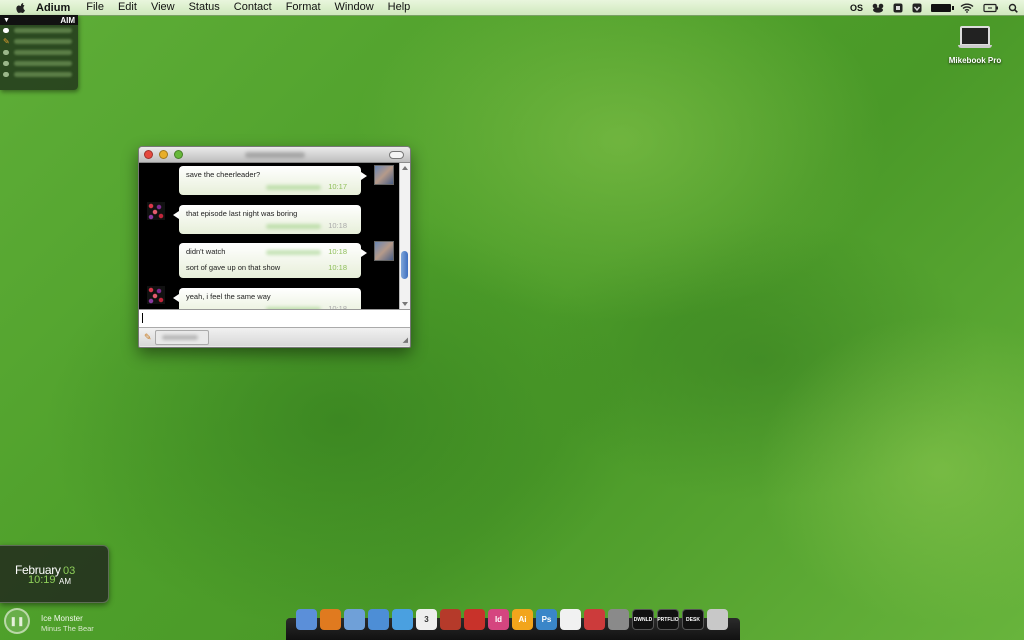  I want to click on apple-menu-icon, so click(21, 8).